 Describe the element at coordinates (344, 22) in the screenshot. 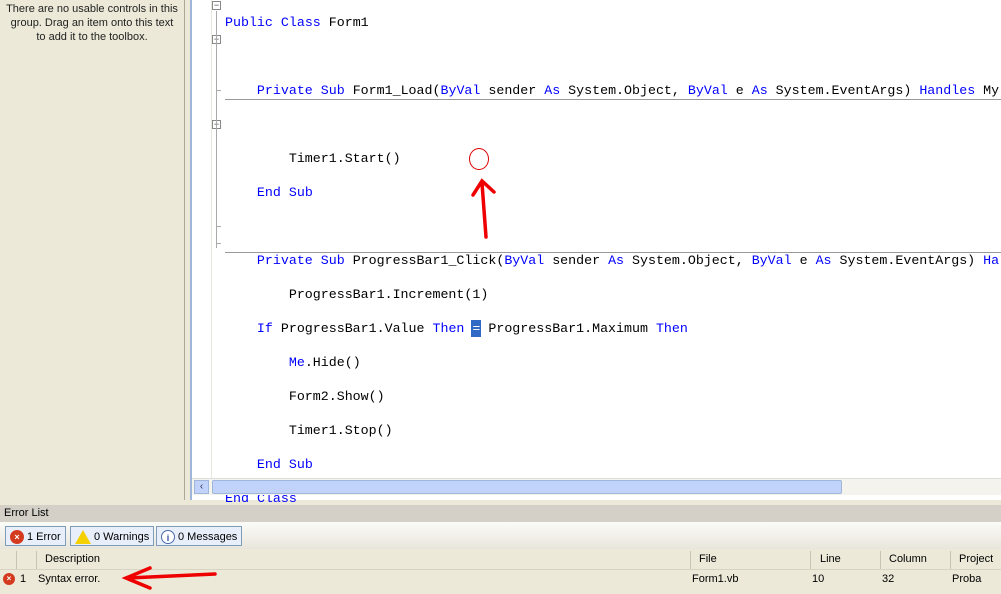

I see `code: Form1` at that location.